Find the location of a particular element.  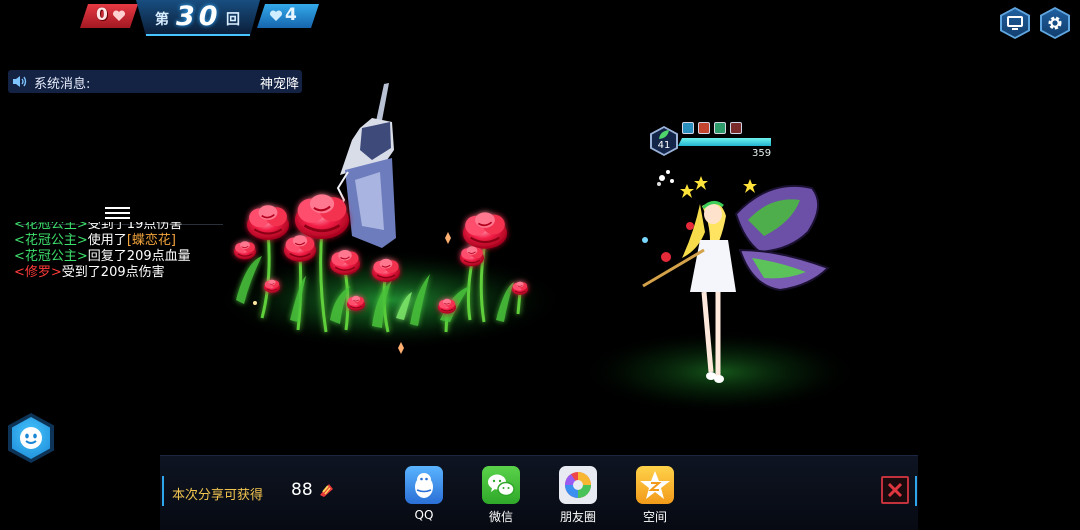

star-effects is located at coordinates (707, 184).